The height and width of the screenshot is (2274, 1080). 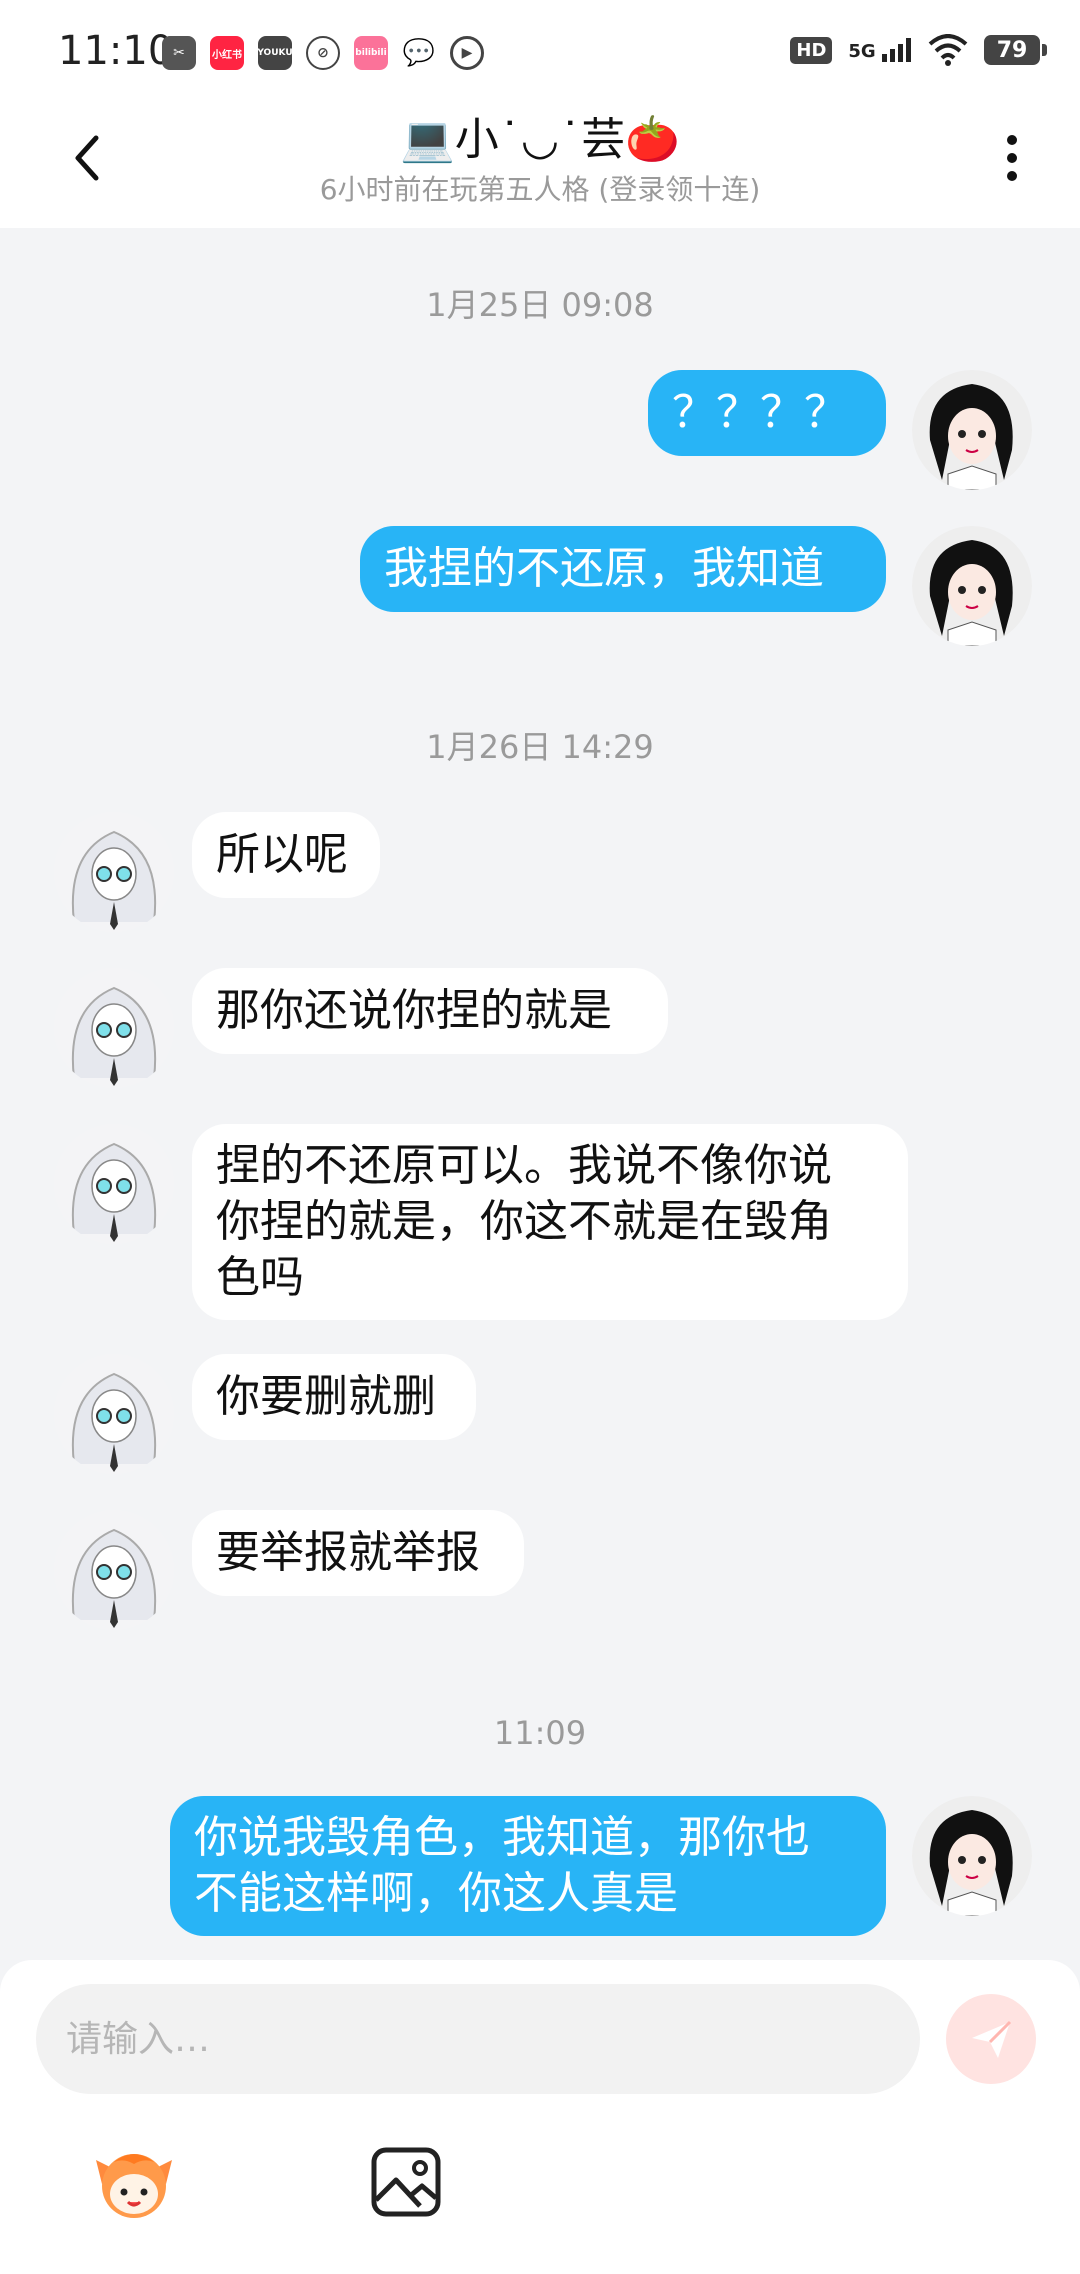 What do you see at coordinates (334, 1397) in the screenshot?
I see `contact-message-bubble: 你要删就删` at bounding box center [334, 1397].